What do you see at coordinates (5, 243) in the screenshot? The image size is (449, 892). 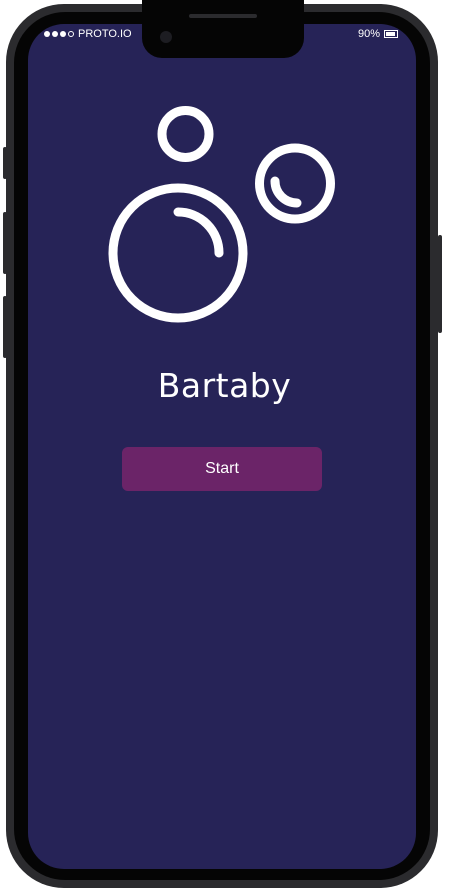 I see `volume-up-button` at bounding box center [5, 243].